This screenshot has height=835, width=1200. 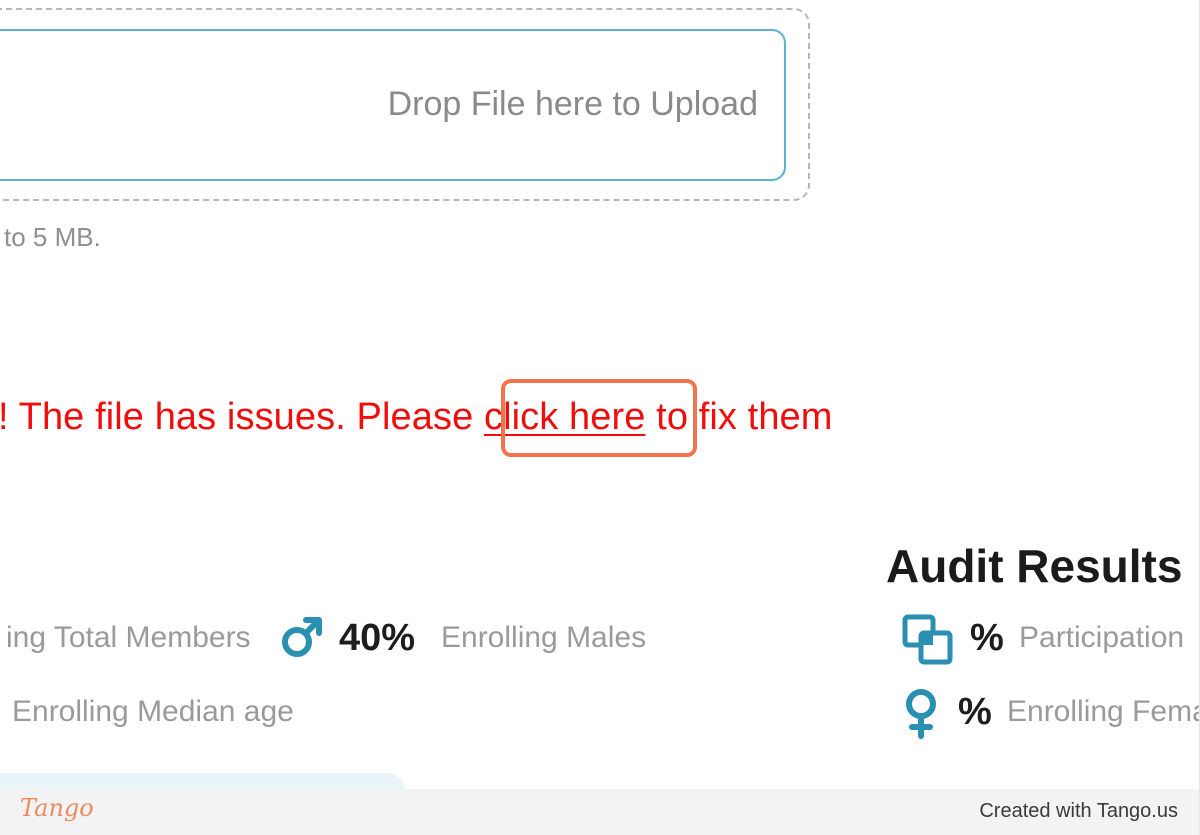 What do you see at coordinates (57, 808) in the screenshot?
I see `tango-logo: Tango` at bounding box center [57, 808].